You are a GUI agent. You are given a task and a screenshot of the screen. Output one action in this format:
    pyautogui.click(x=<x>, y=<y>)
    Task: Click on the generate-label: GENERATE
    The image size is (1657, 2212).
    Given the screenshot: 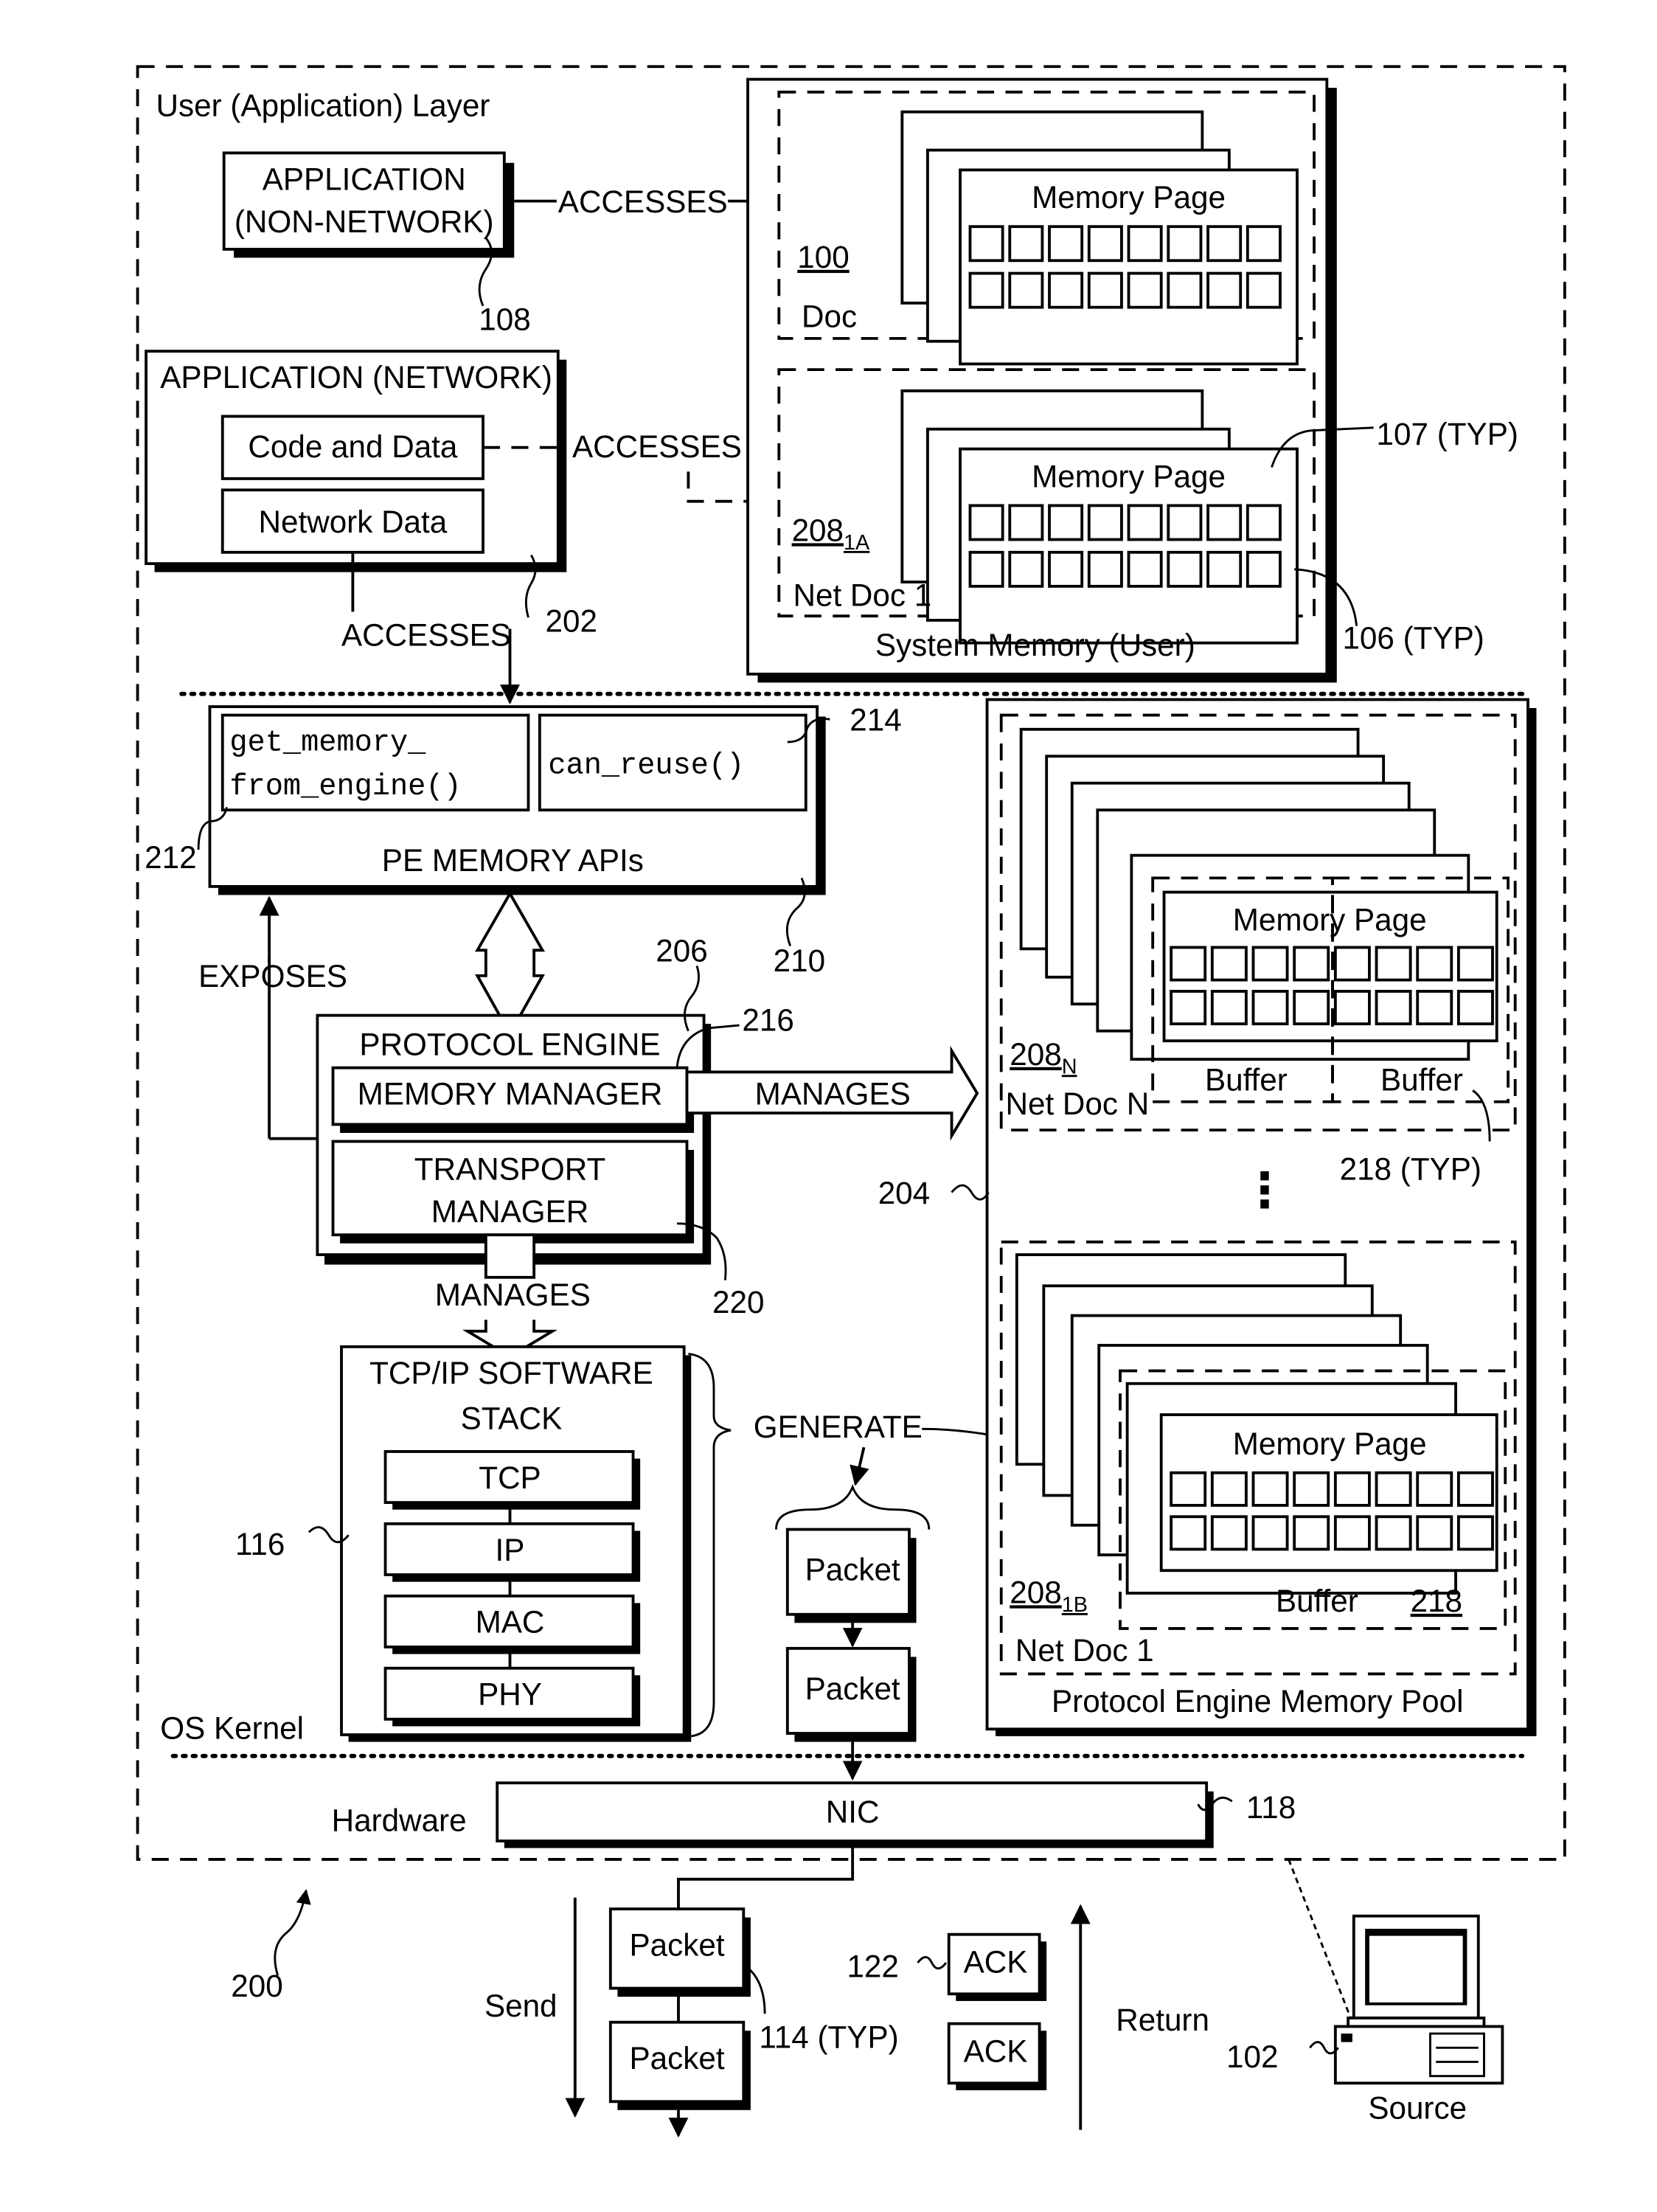 What is the action you would take?
    pyautogui.click(x=838, y=1427)
    